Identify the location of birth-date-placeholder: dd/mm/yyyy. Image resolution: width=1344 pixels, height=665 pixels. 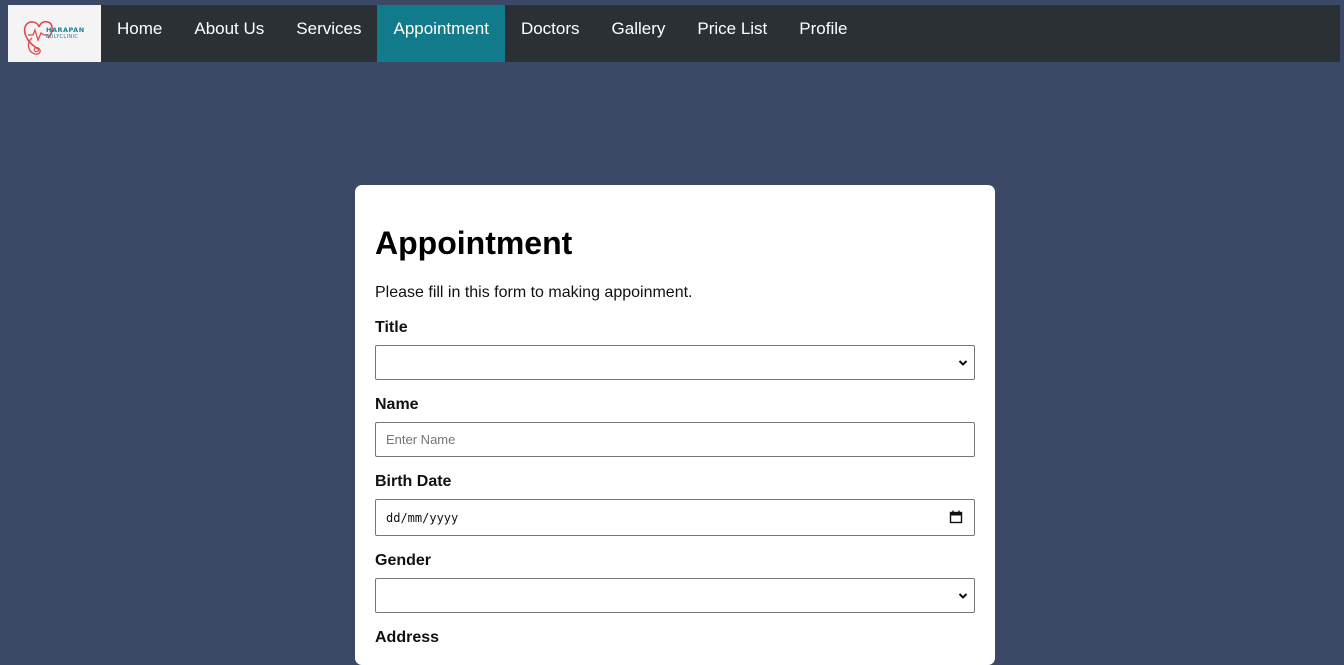
(422, 517).